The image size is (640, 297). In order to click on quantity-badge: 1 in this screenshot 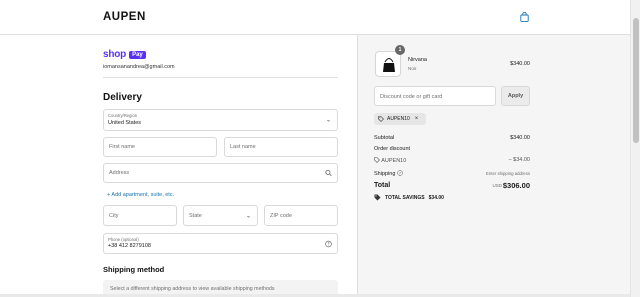, I will do `click(400, 50)`.